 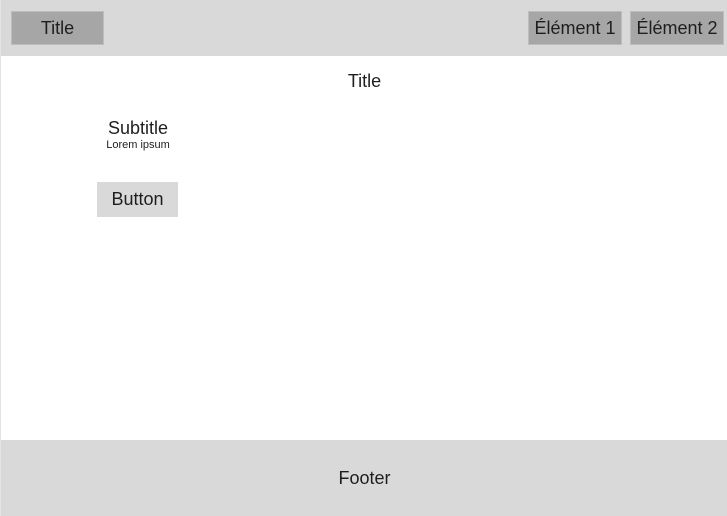 What do you see at coordinates (138, 145) in the screenshot?
I see `card-body-text: Lorem ipsum` at bounding box center [138, 145].